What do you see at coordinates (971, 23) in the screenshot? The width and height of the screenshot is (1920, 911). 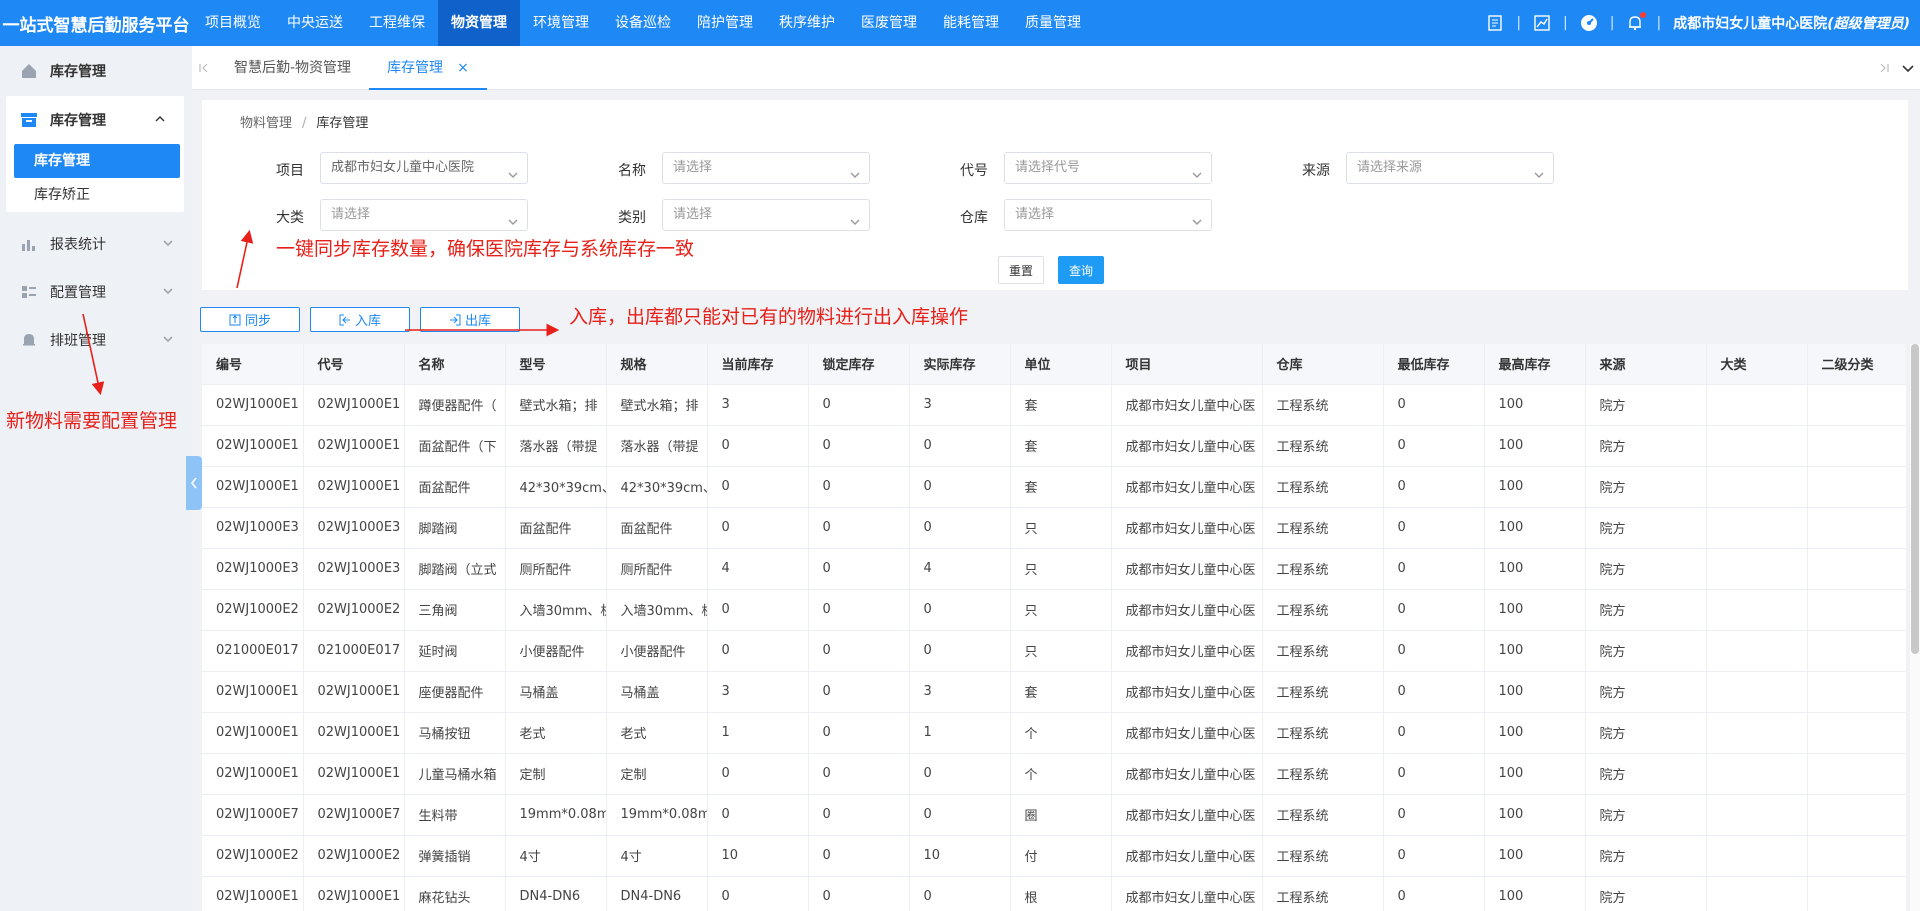 I see `nav-item-9: 能耗管理` at bounding box center [971, 23].